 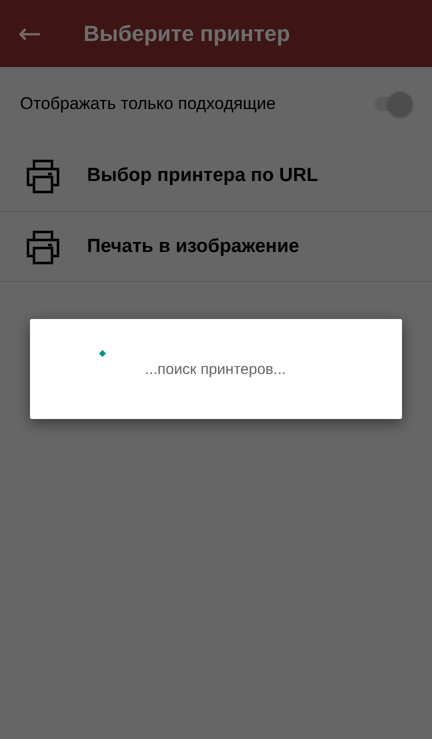 What do you see at coordinates (216, 176) in the screenshot?
I see `printer-item: Выбор принтера по URL` at bounding box center [216, 176].